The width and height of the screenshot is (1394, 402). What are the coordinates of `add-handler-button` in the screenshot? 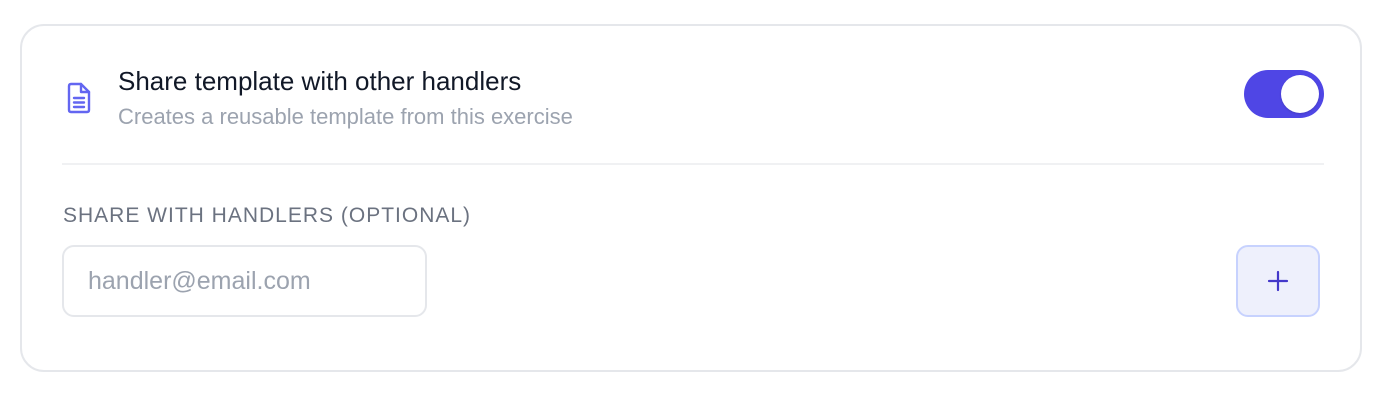 It's located at (1278, 281).